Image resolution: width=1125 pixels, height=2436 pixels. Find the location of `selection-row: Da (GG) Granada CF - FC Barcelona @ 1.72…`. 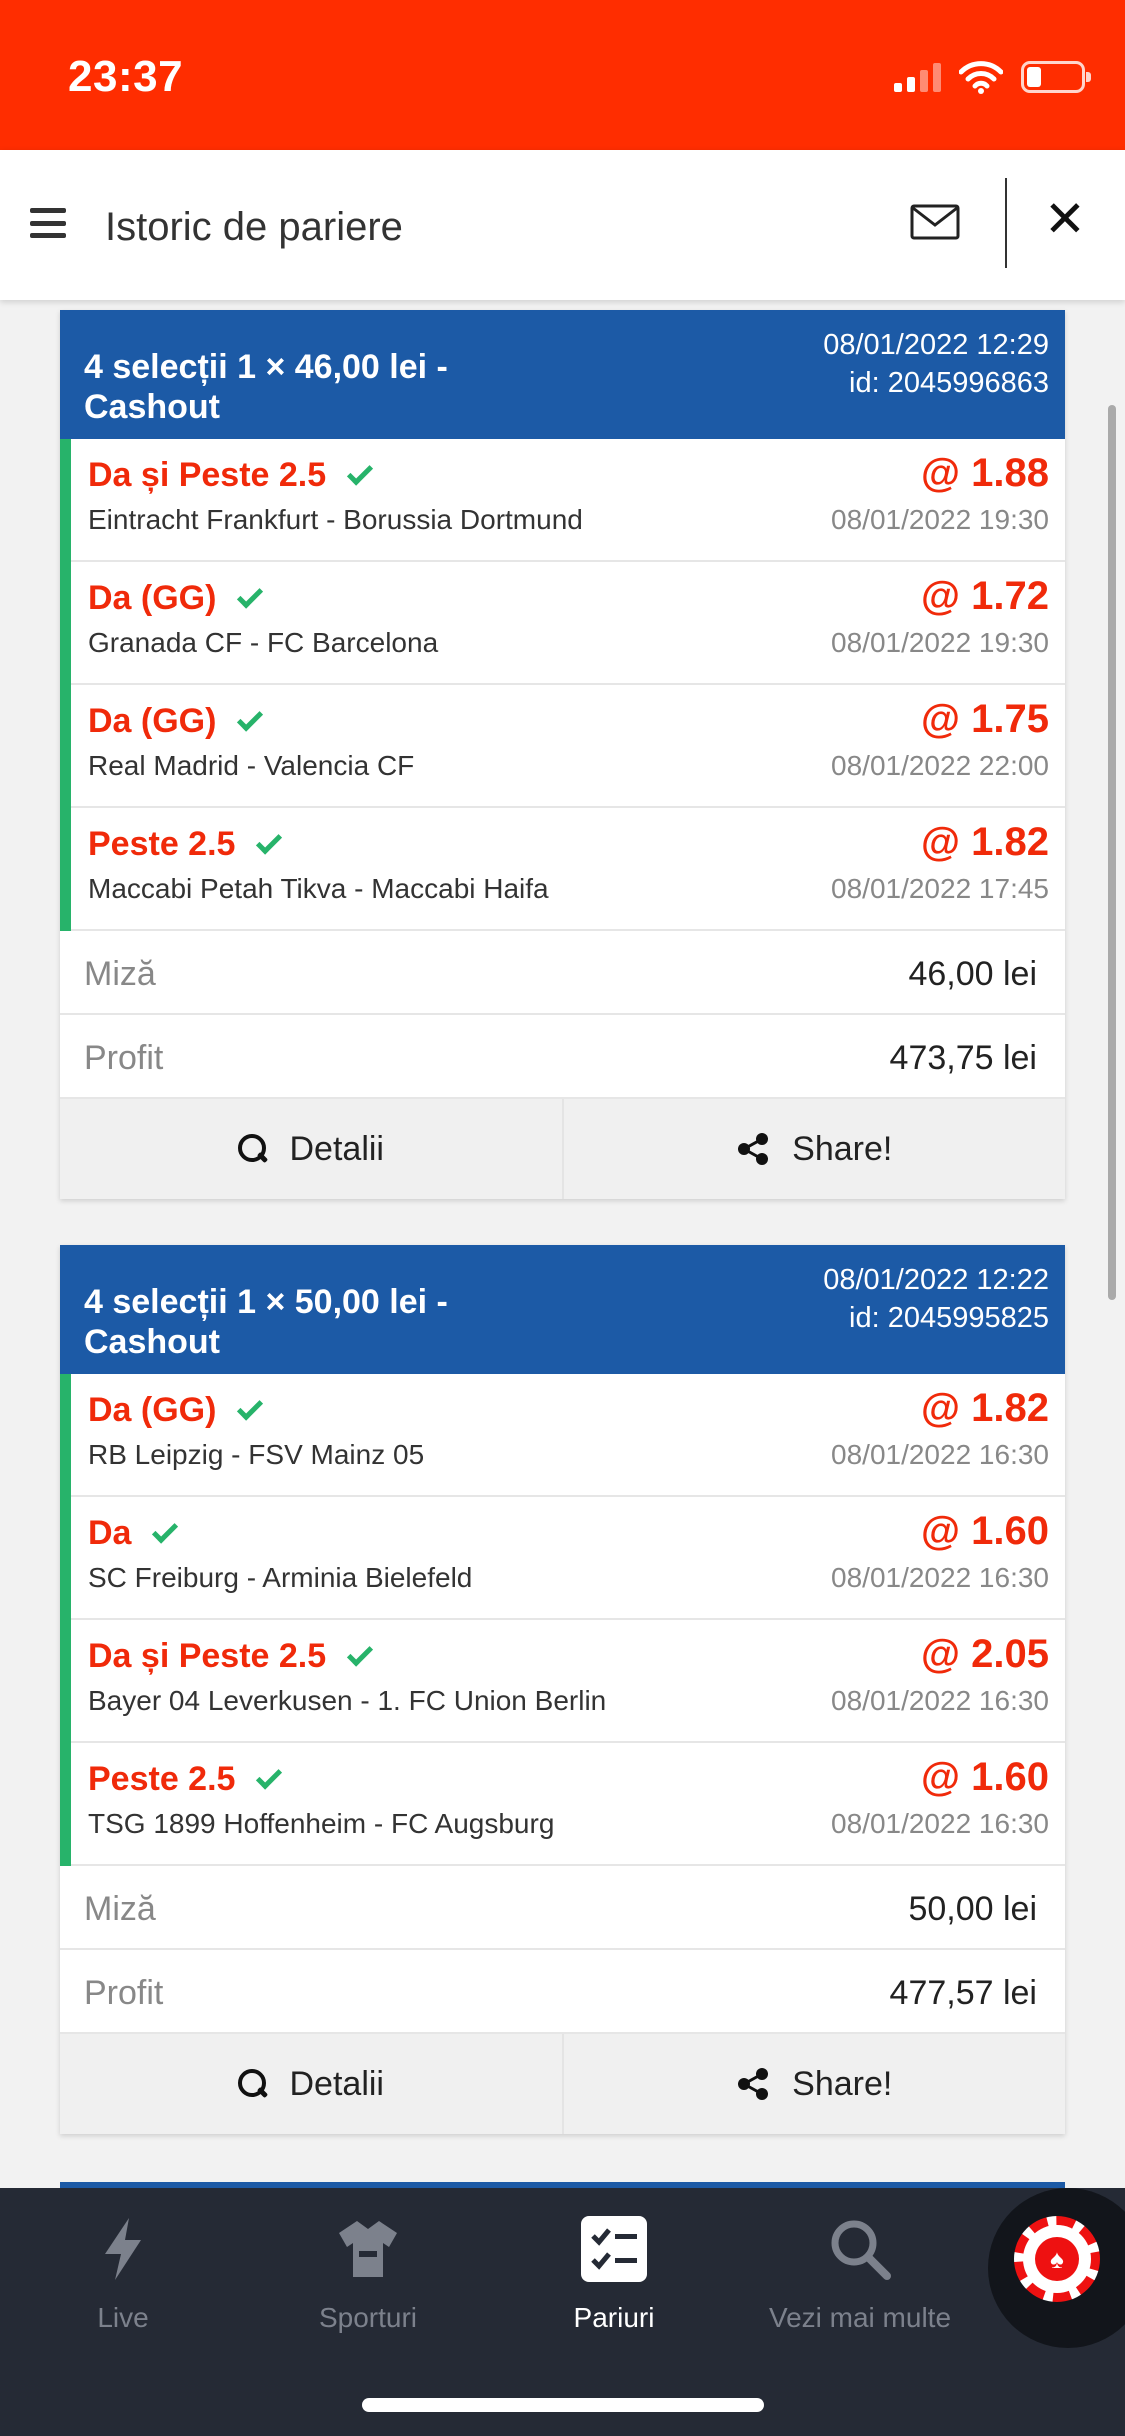

selection-row: Da (GG) Granada CF - FC Barcelona @ 1.72… is located at coordinates (568, 623).